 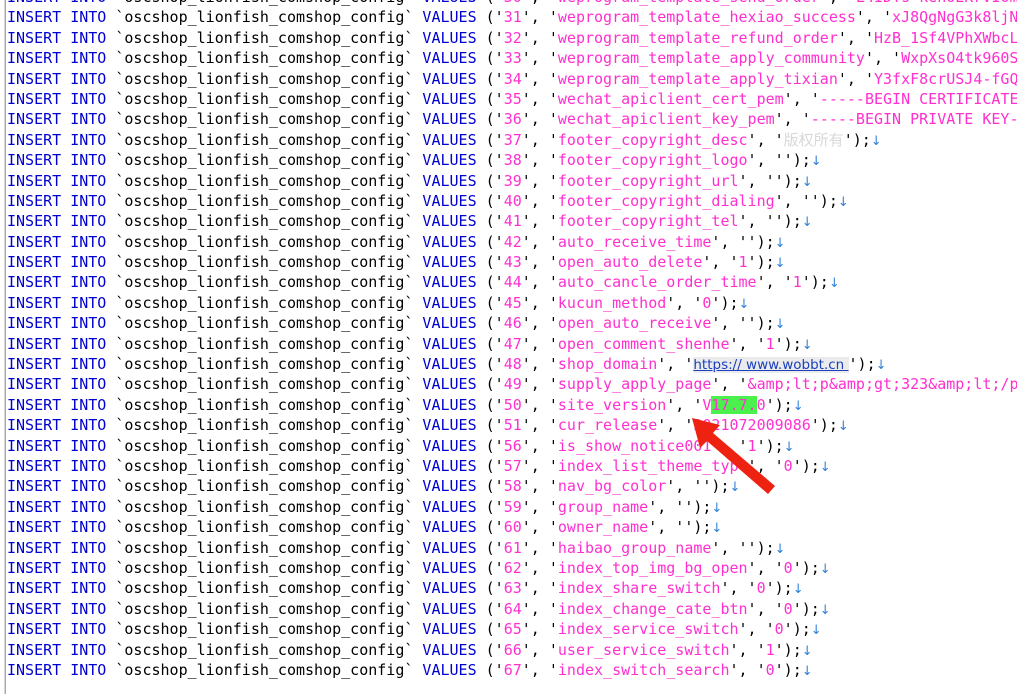 I want to click on sql-value-row-id: 46, so click(x=512, y=323).